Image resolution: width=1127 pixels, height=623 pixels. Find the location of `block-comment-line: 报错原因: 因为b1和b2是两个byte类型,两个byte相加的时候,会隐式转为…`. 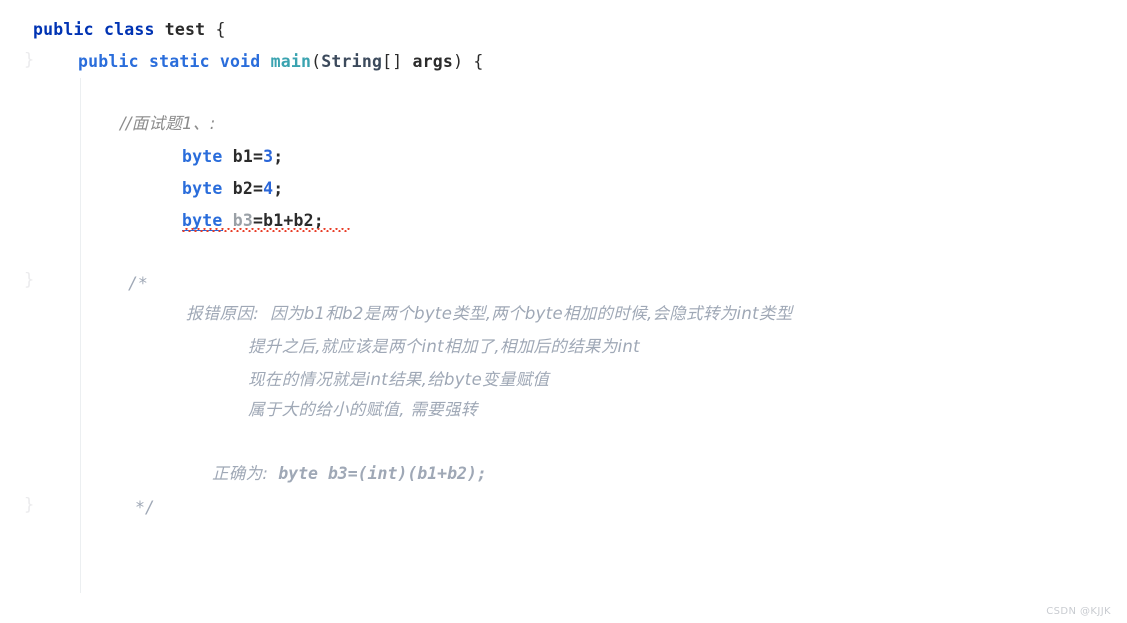

block-comment-line: 报错原因: 因为b1和b2是两个byte类型,两个byte相加的时候,会隐式转为… is located at coordinates (489, 314).